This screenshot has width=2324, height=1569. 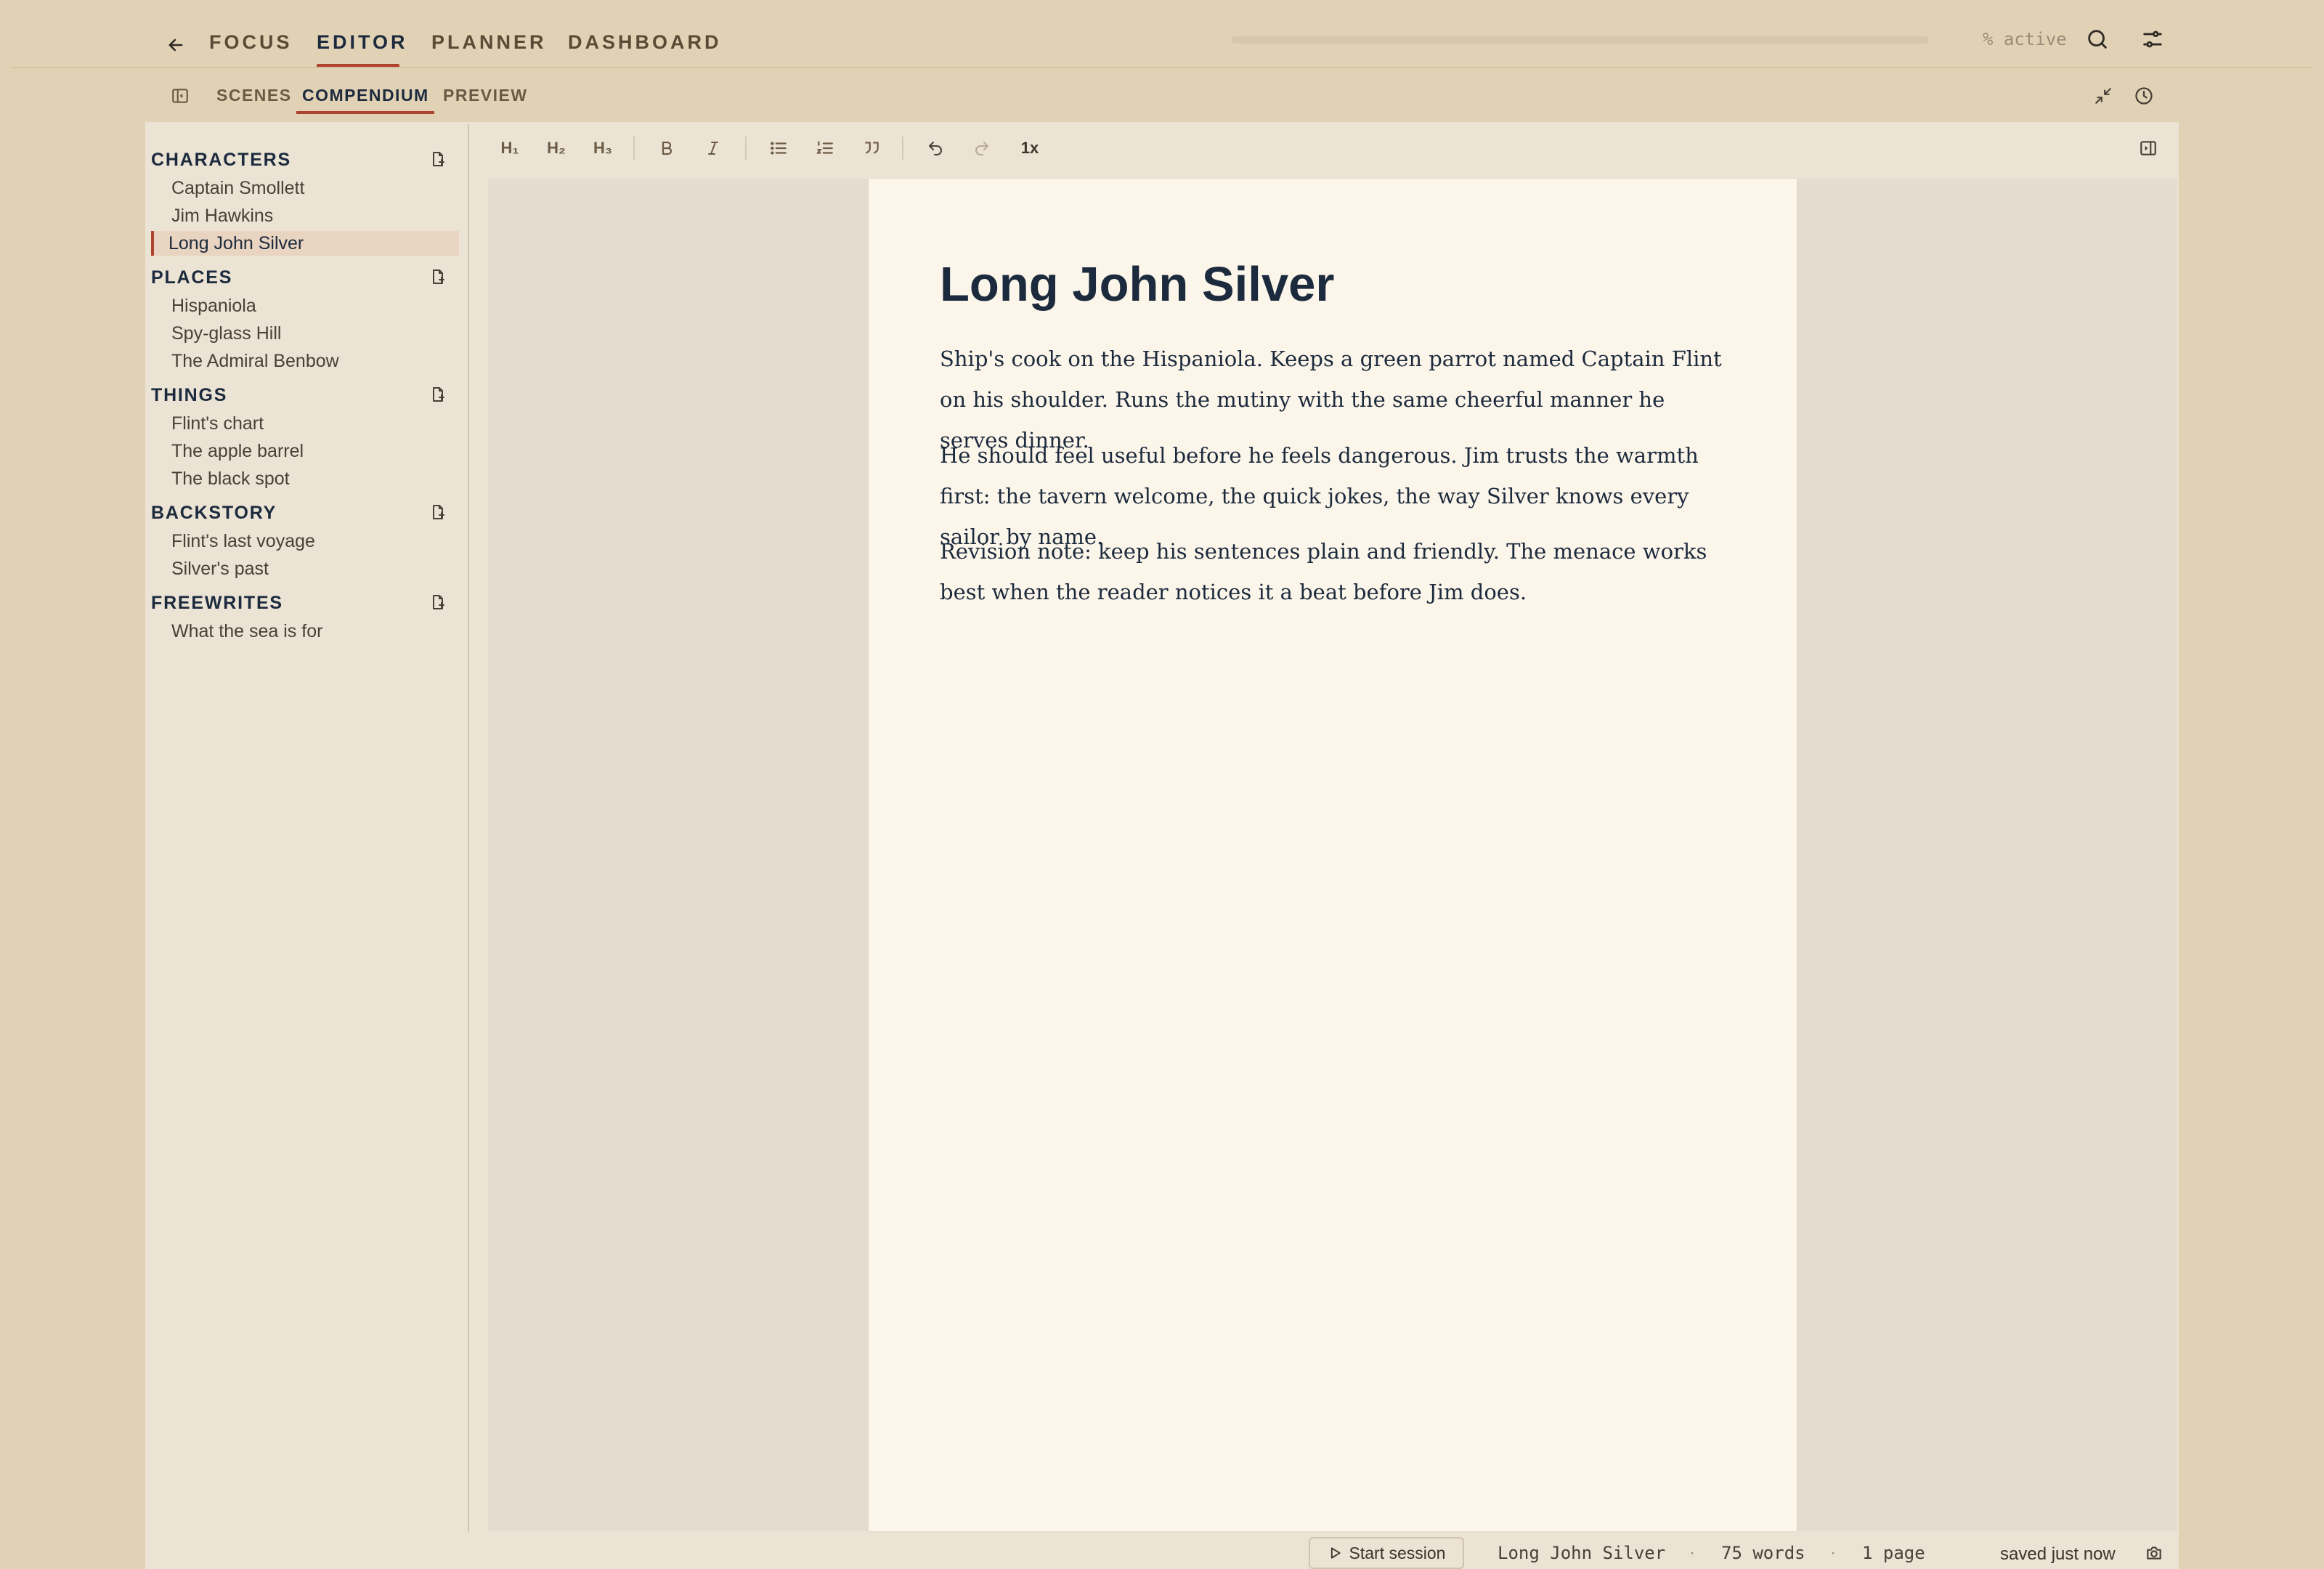 I want to click on toggle-sidebar-button, so click(x=180, y=96).